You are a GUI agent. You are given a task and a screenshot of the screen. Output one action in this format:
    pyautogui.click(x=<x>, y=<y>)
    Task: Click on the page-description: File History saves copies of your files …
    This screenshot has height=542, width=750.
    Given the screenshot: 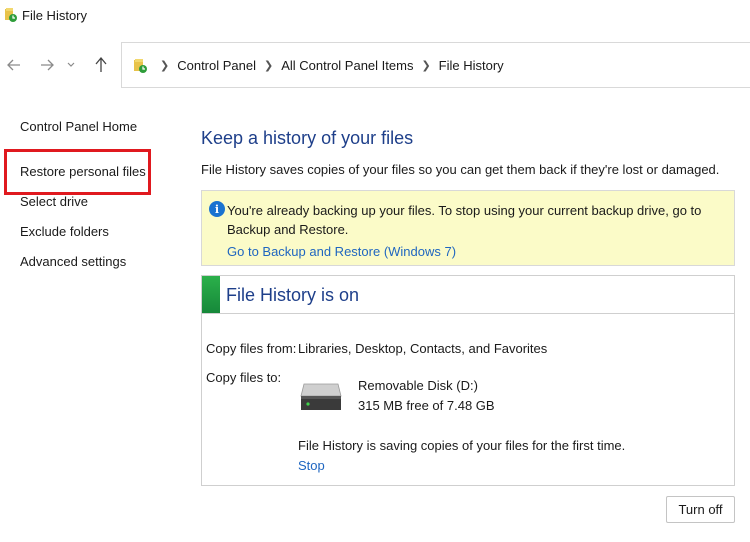 What is the action you would take?
    pyautogui.click(x=460, y=169)
    